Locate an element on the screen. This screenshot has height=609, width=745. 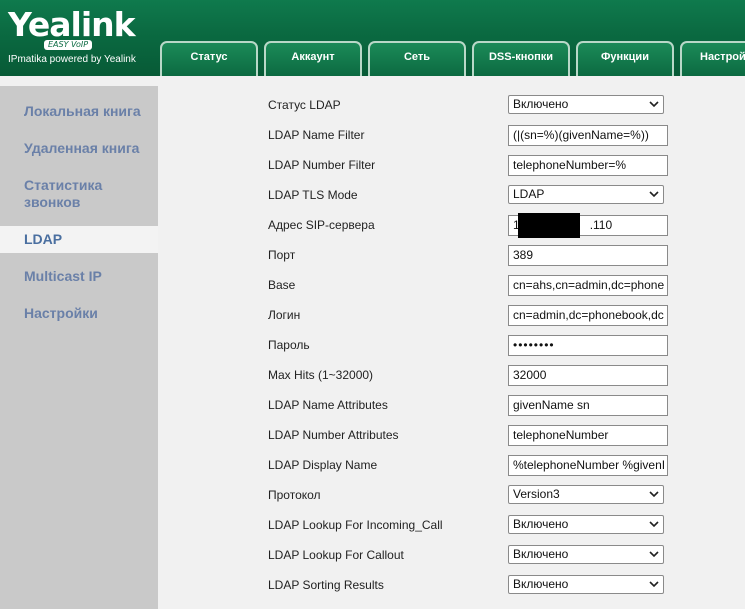
lookup-callout-select: Включено is located at coordinates (586, 554).